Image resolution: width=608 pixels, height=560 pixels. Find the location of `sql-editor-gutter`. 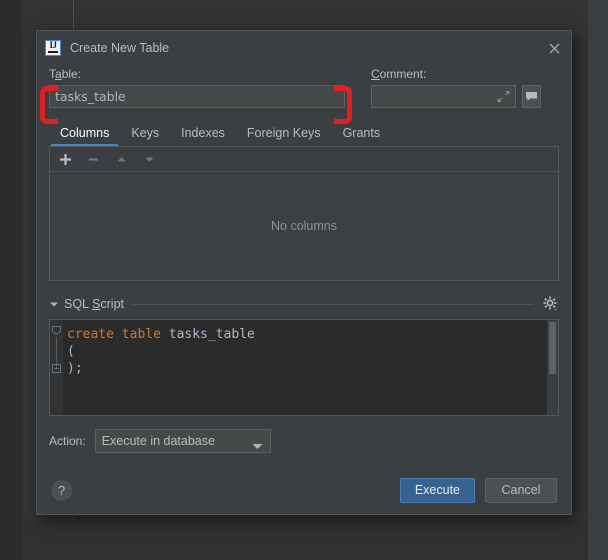

sql-editor-gutter is located at coordinates (56, 367).